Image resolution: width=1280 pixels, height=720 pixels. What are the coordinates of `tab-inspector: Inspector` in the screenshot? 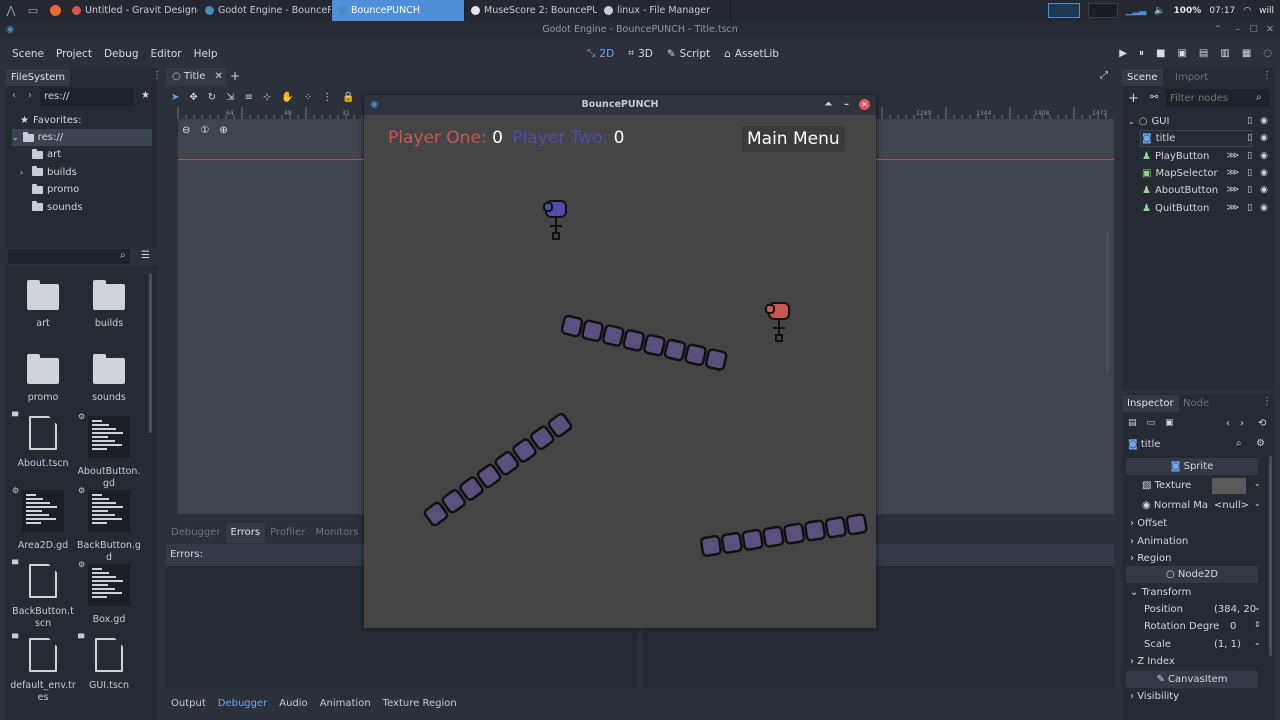 It's located at (1150, 403).